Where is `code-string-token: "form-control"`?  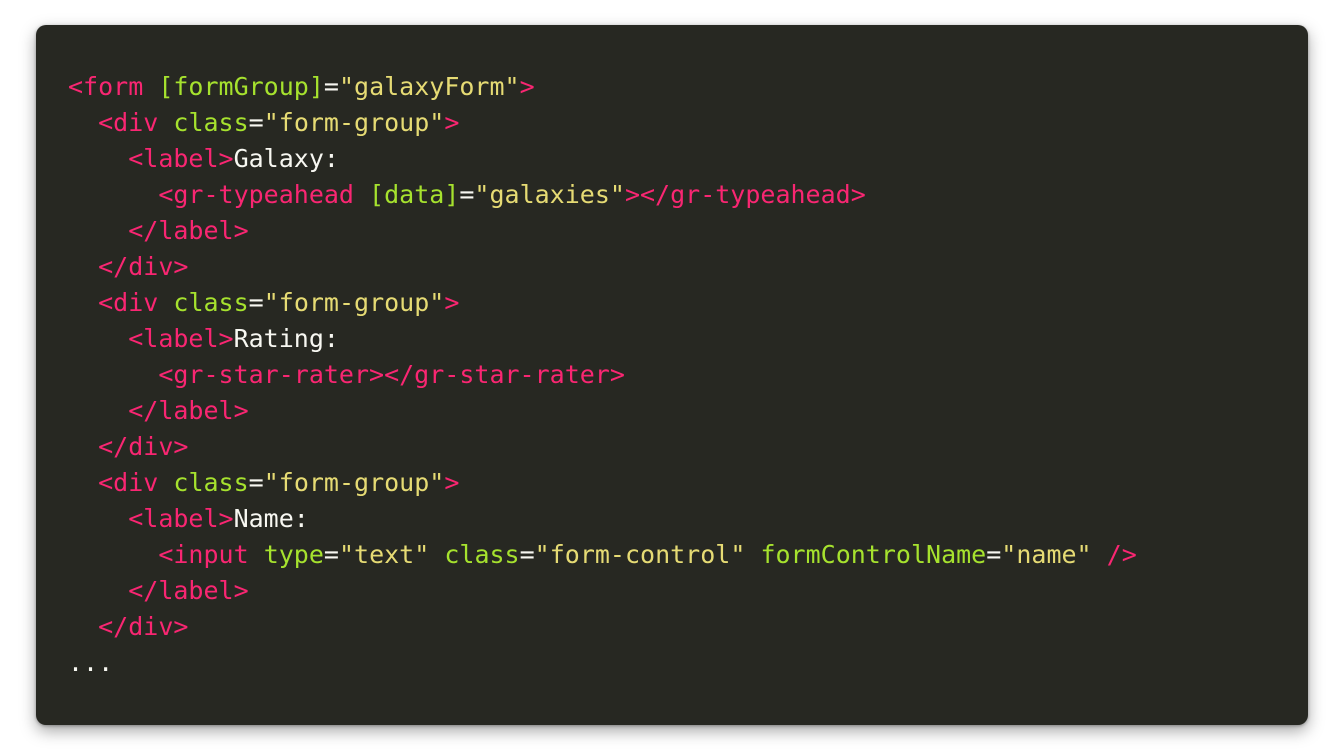 code-string-token: "form-control" is located at coordinates (640, 554).